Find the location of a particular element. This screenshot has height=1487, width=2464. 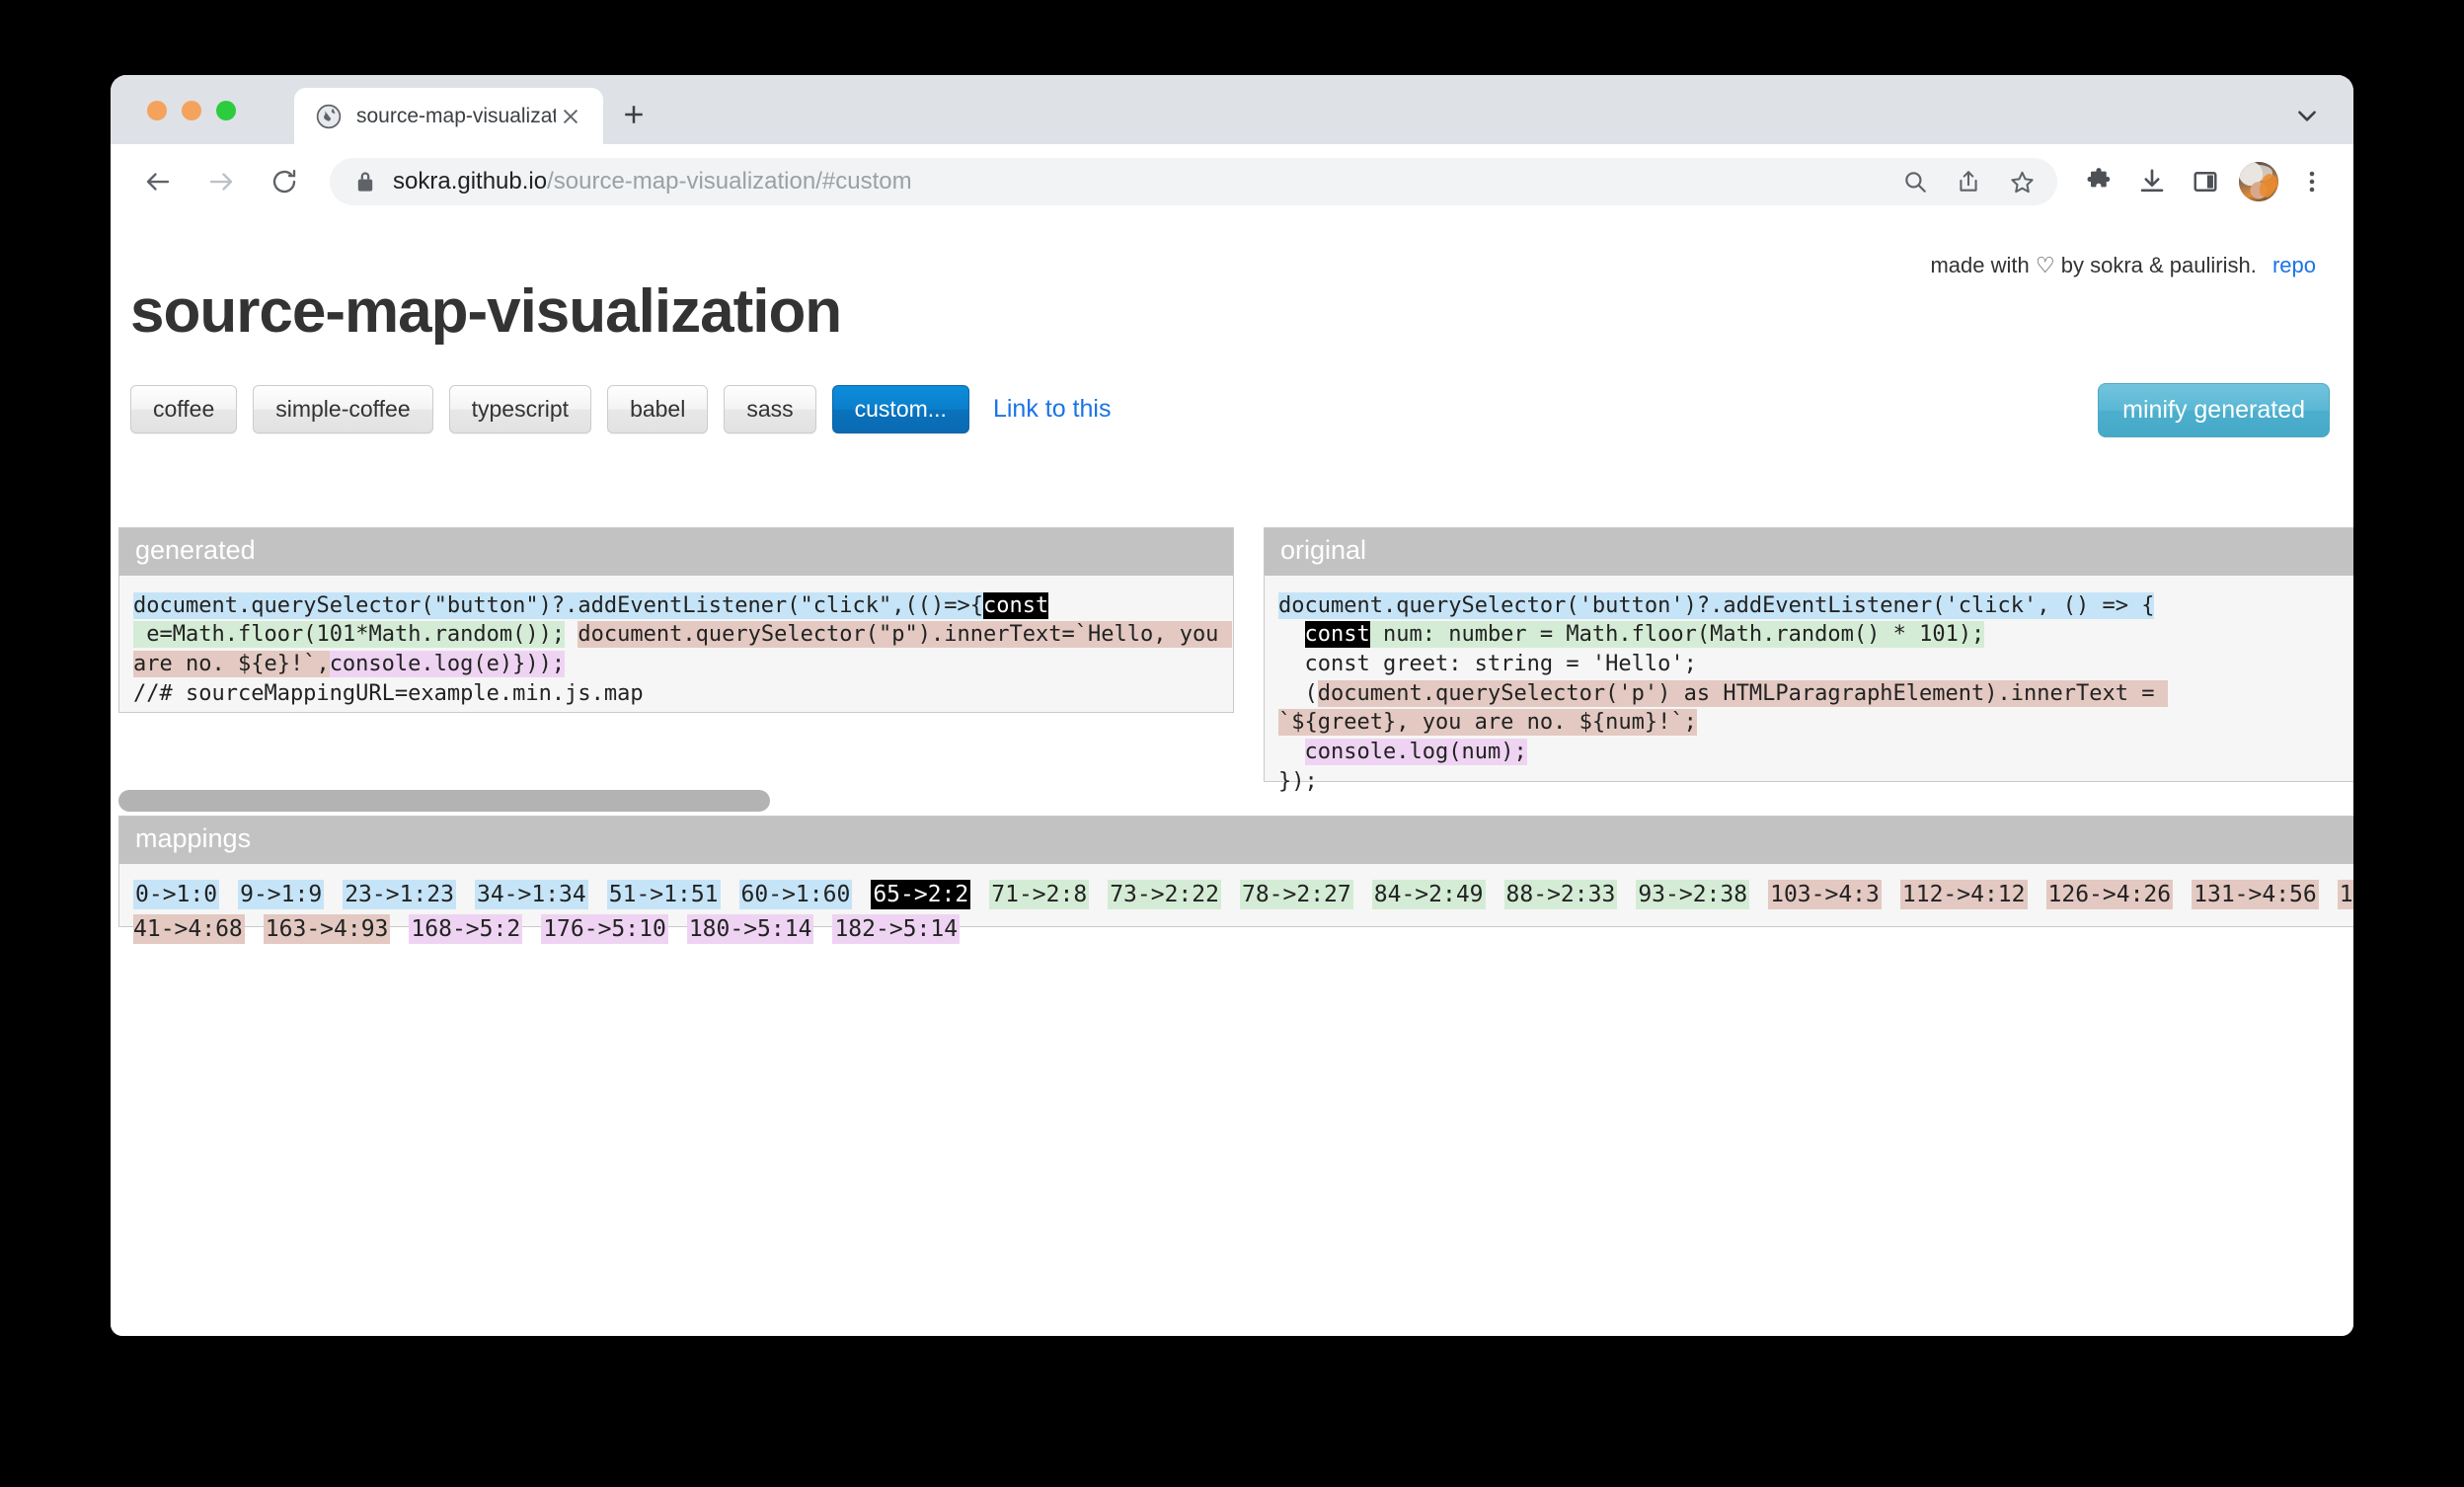

mapping-entry: 34->1:34 is located at coordinates (531, 894).